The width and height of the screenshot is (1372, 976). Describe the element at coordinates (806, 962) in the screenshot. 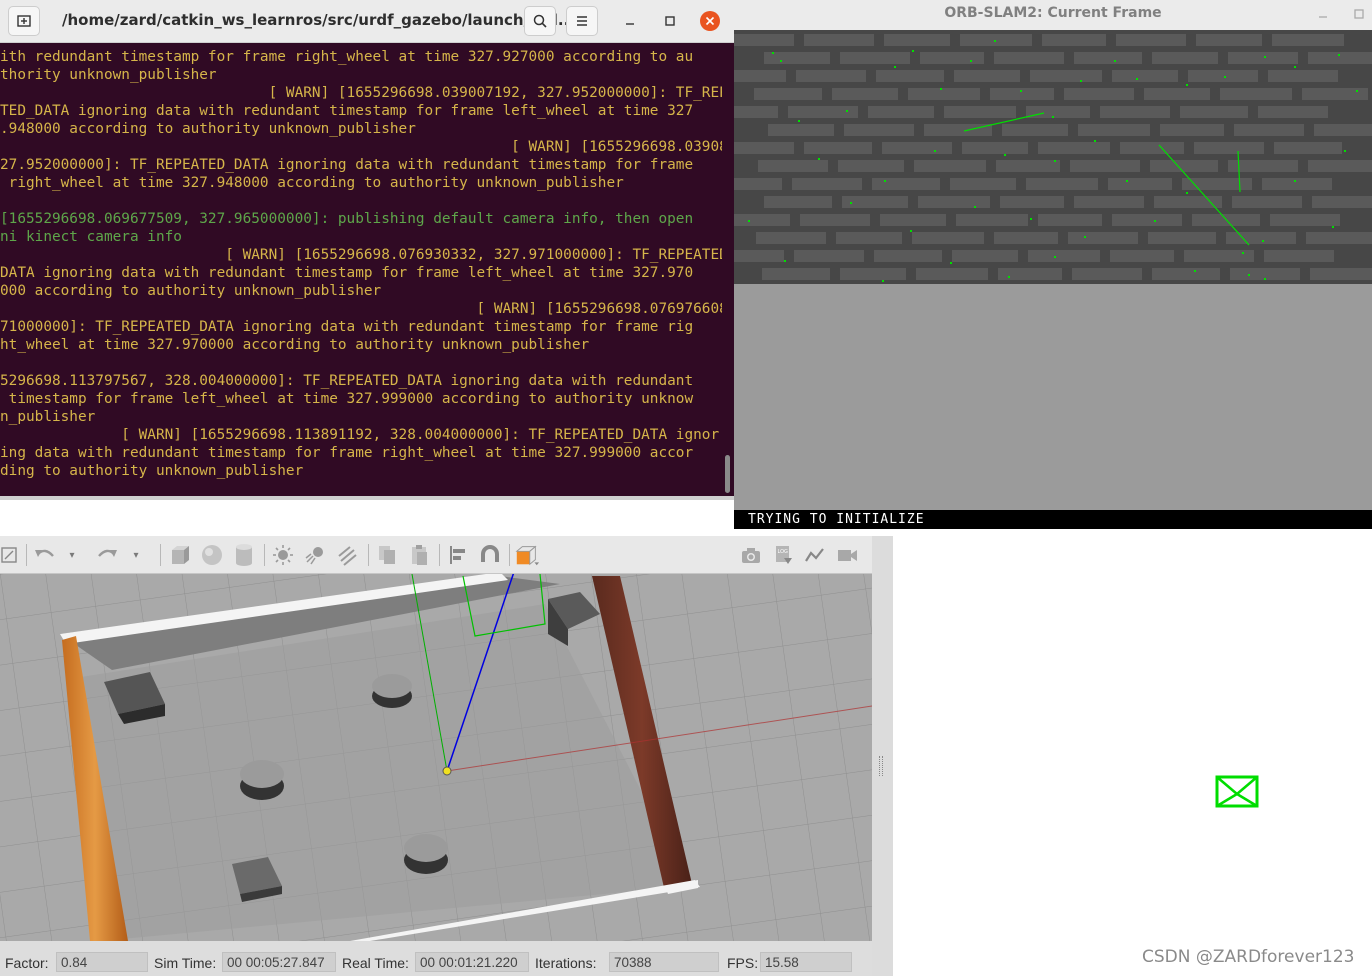

I see `fps-value: 15.58` at that location.